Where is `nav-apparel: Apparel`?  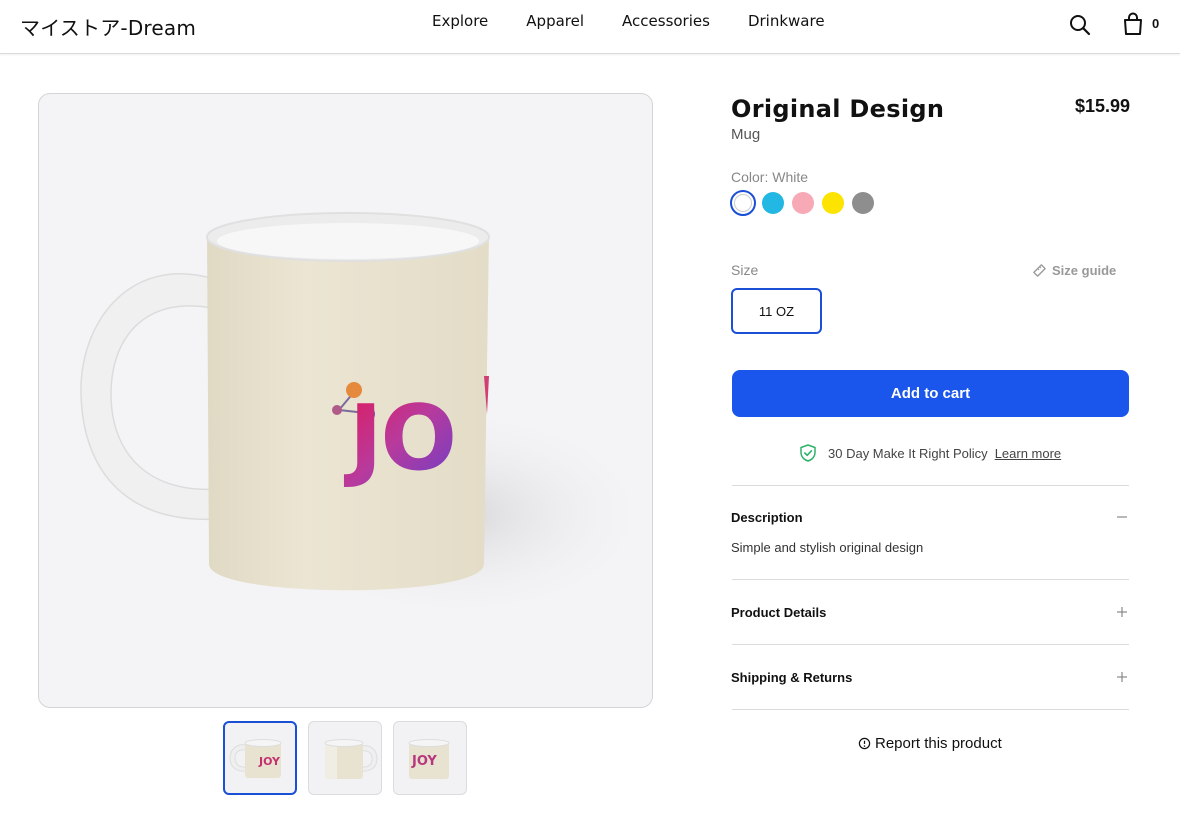
nav-apparel: Apparel is located at coordinates (555, 21).